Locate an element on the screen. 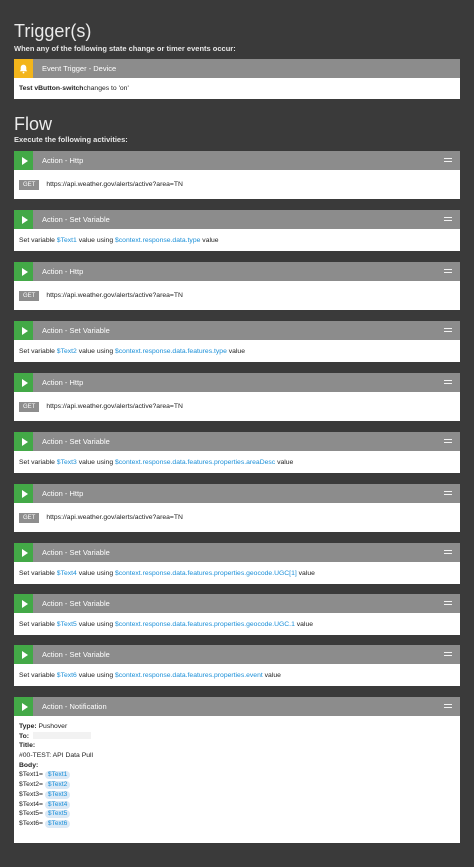  variable-name: $Text3 is located at coordinates (67, 462).